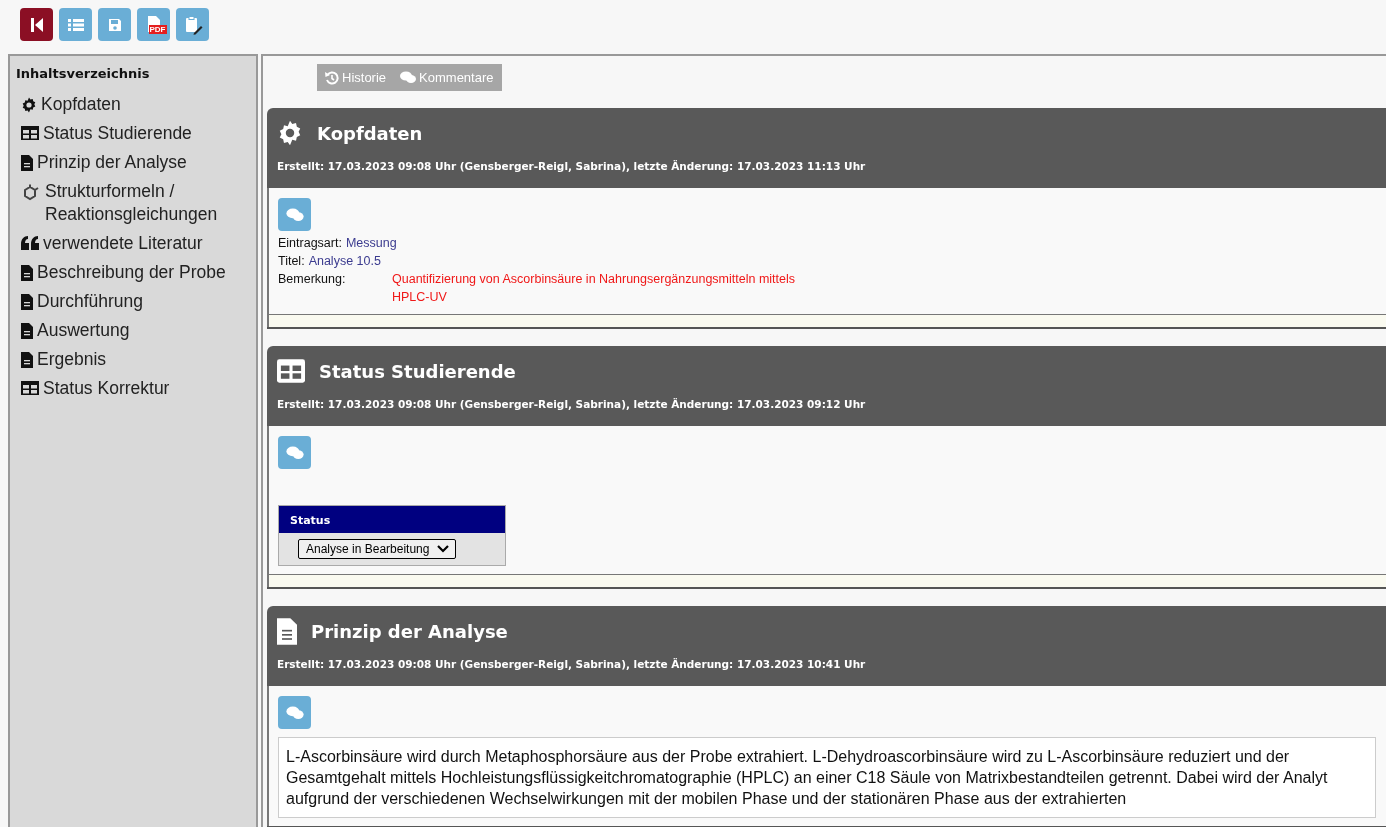 The height and width of the screenshot is (827, 1386). Describe the element at coordinates (133, 389) in the screenshot. I see `sidebar-item: Status Korrektur` at that location.